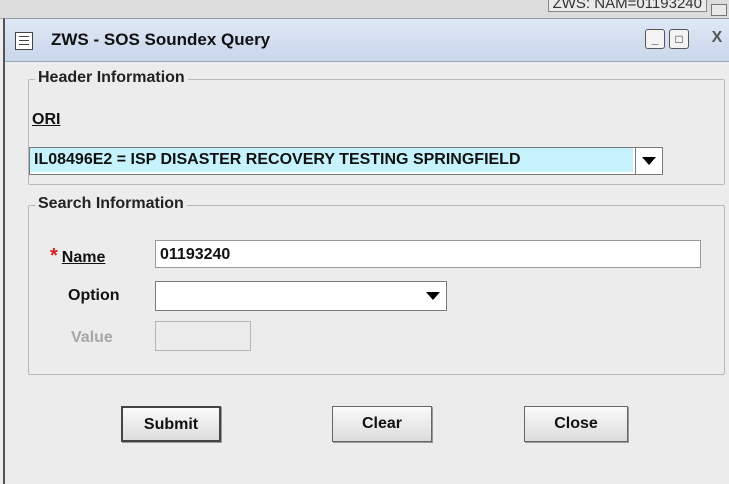  What do you see at coordinates (428, 254) in the screenshot?
I see `name-input: 01193240` at bounding box center [428, 254].